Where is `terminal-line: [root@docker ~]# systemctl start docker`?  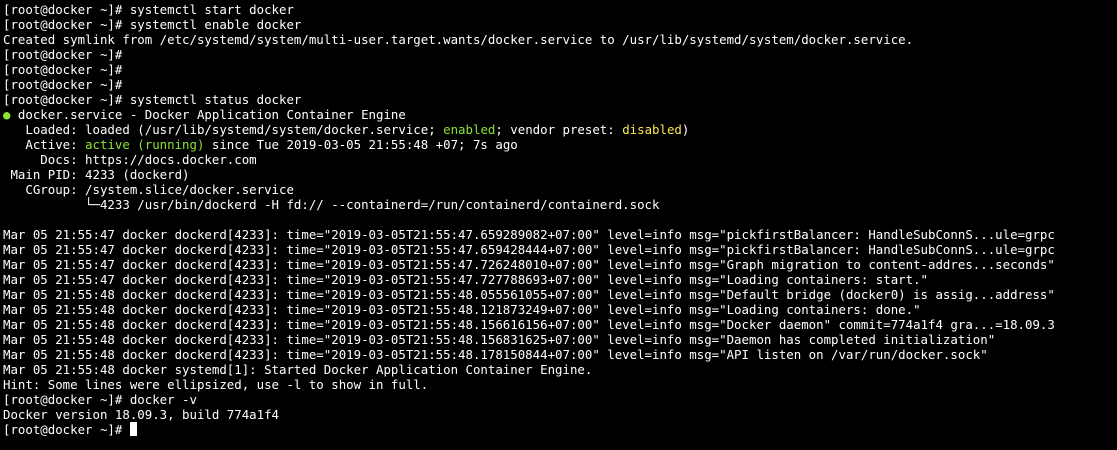
terminal-line: [root@docker ~]# systemctl start docker is located at coordinates (148, 9).